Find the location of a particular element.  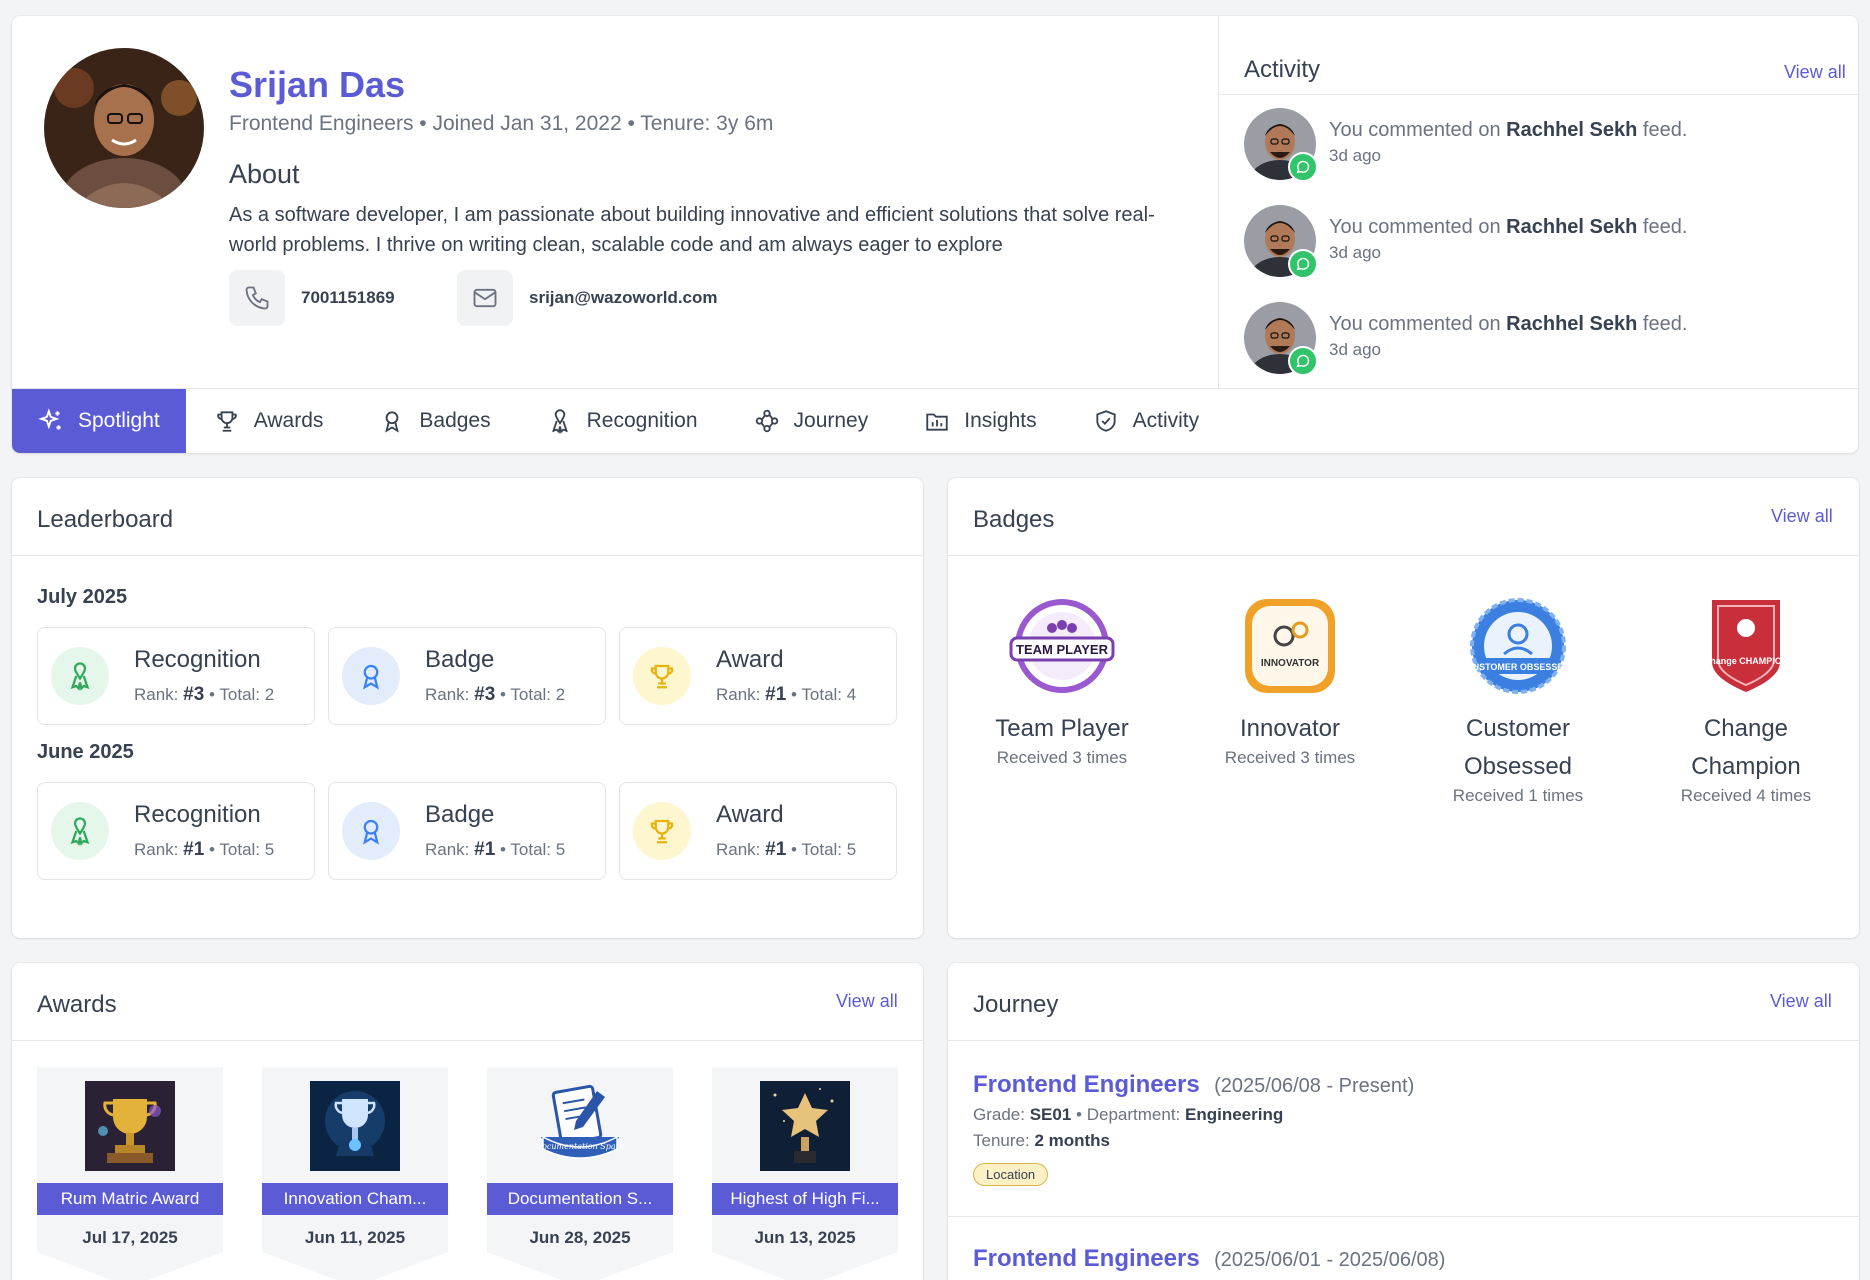

award-date: Jun 28, 2025 is located at coordinates (580, 1237).